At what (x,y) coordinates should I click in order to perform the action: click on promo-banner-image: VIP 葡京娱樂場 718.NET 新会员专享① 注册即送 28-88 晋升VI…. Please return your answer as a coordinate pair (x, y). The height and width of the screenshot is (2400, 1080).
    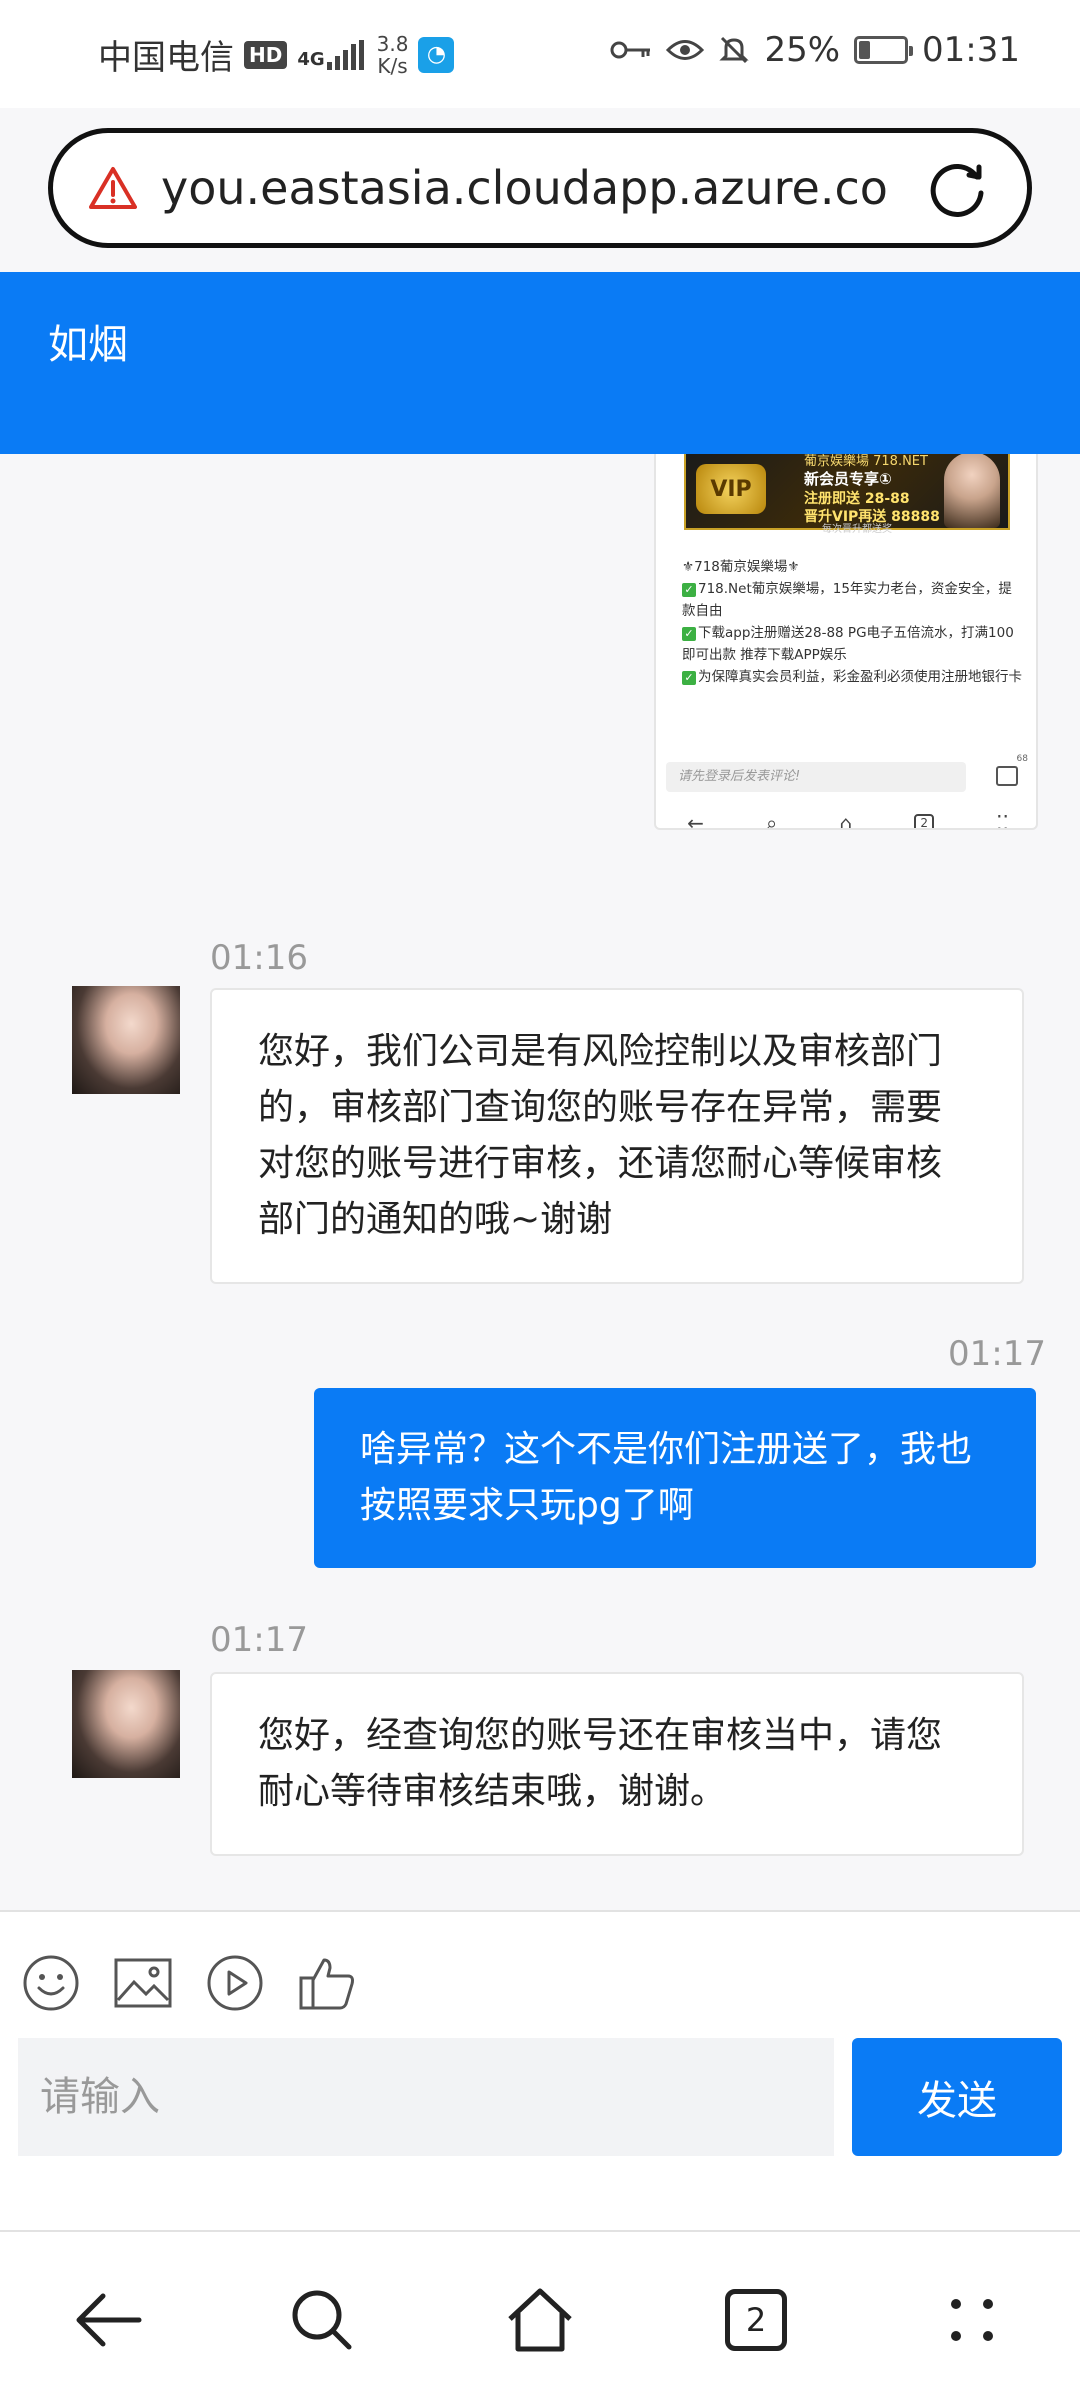
    Looking at the image, I should click on (847, 494).